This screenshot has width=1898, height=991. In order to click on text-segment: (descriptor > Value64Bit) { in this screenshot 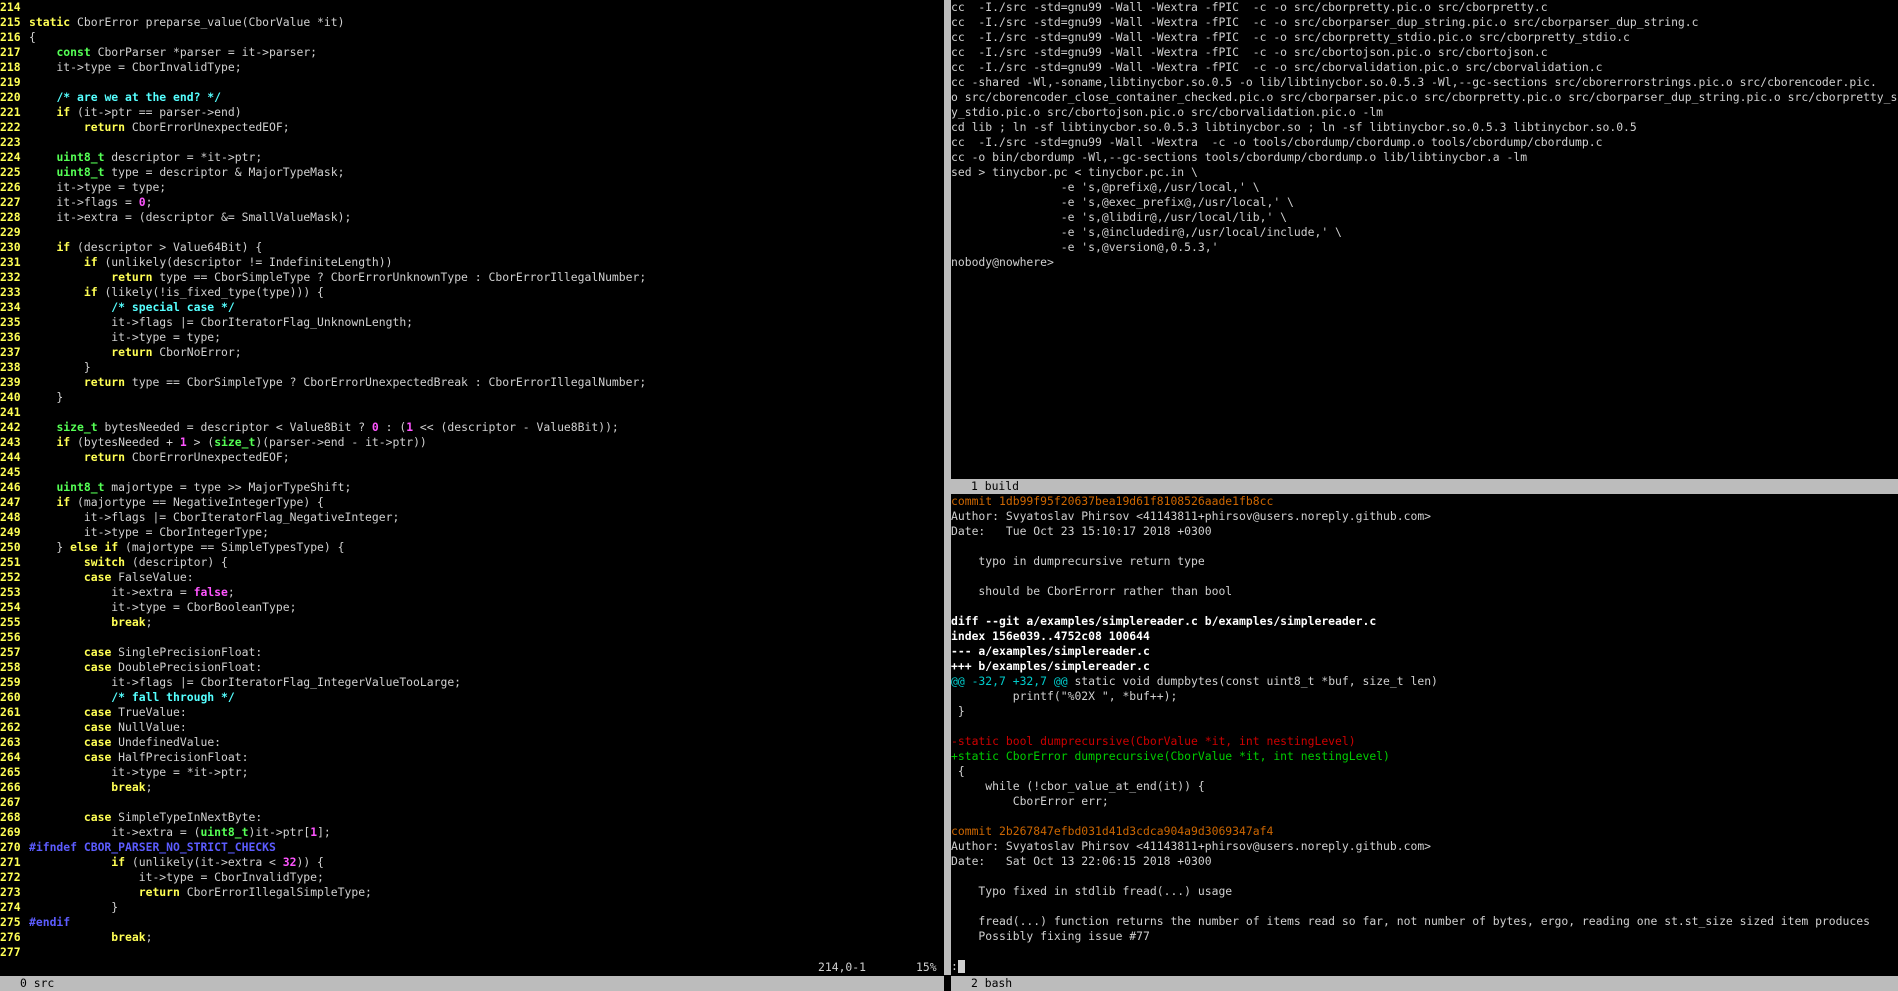, I will do `click(166, 247)`.